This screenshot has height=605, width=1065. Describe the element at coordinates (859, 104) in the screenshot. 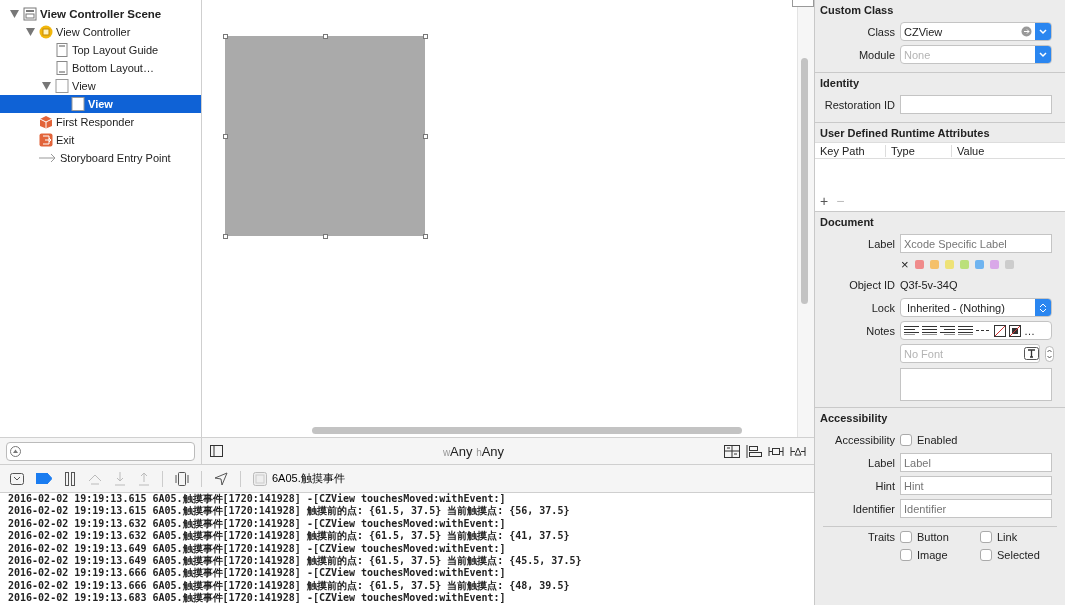

I see `field-label: Restoration ID` at that location.